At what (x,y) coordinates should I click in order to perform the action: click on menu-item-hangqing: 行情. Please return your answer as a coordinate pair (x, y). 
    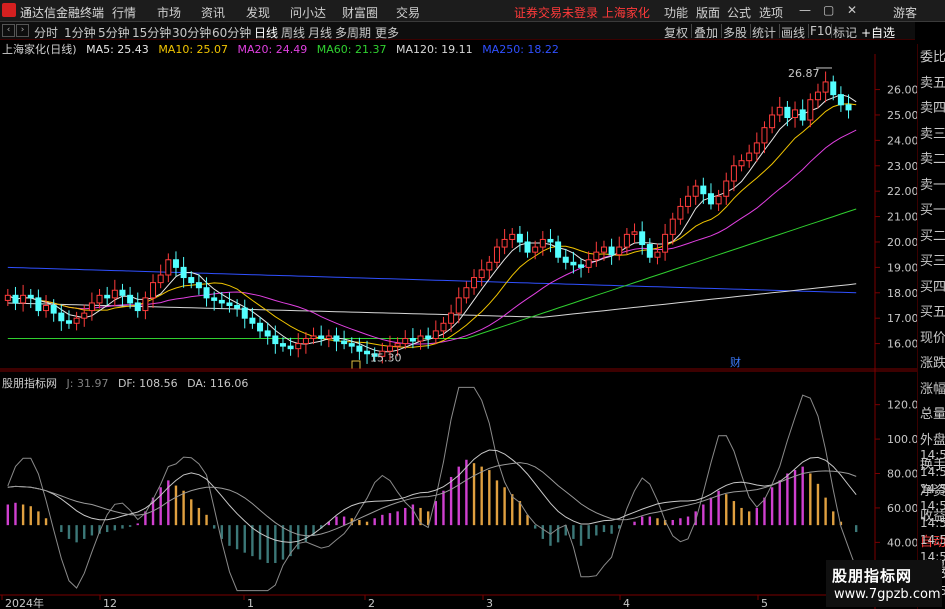
    Looking at the image, I should click on (124, 12).